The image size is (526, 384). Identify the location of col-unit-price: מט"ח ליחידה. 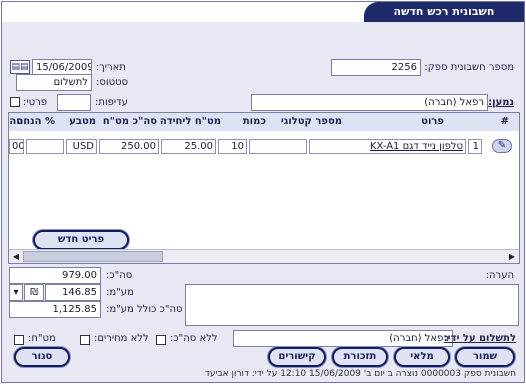
(190, 121).